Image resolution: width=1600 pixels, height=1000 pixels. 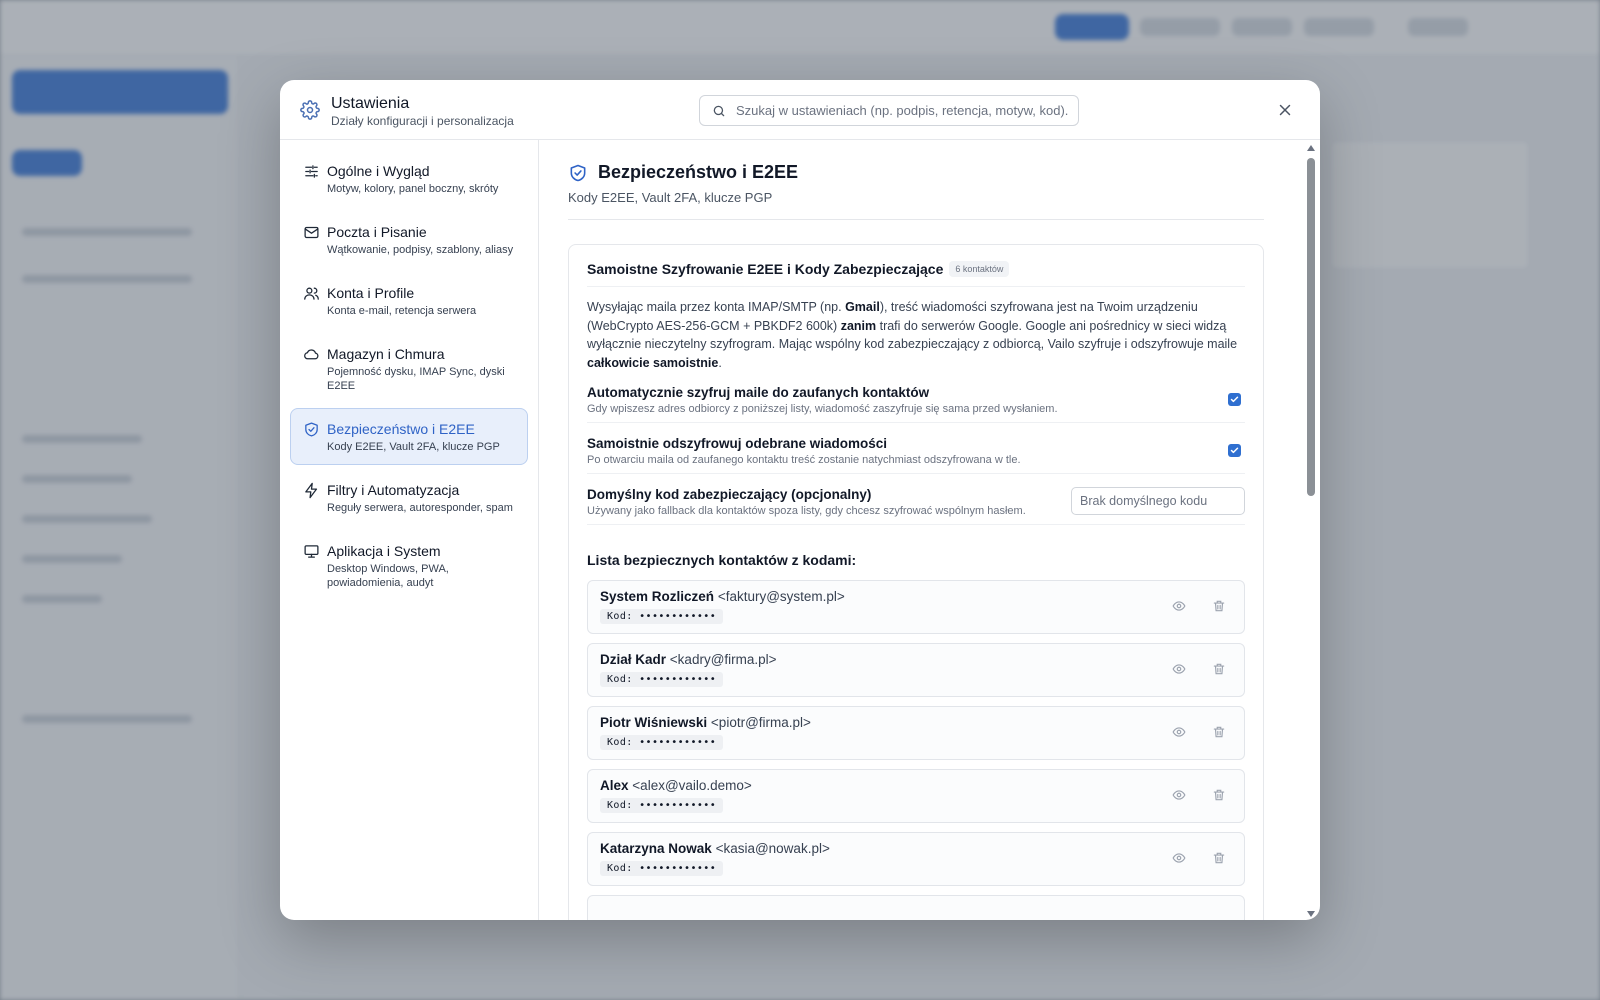 I want to click on auto-encrypt-checkbox, so click(x=1234, y=399).